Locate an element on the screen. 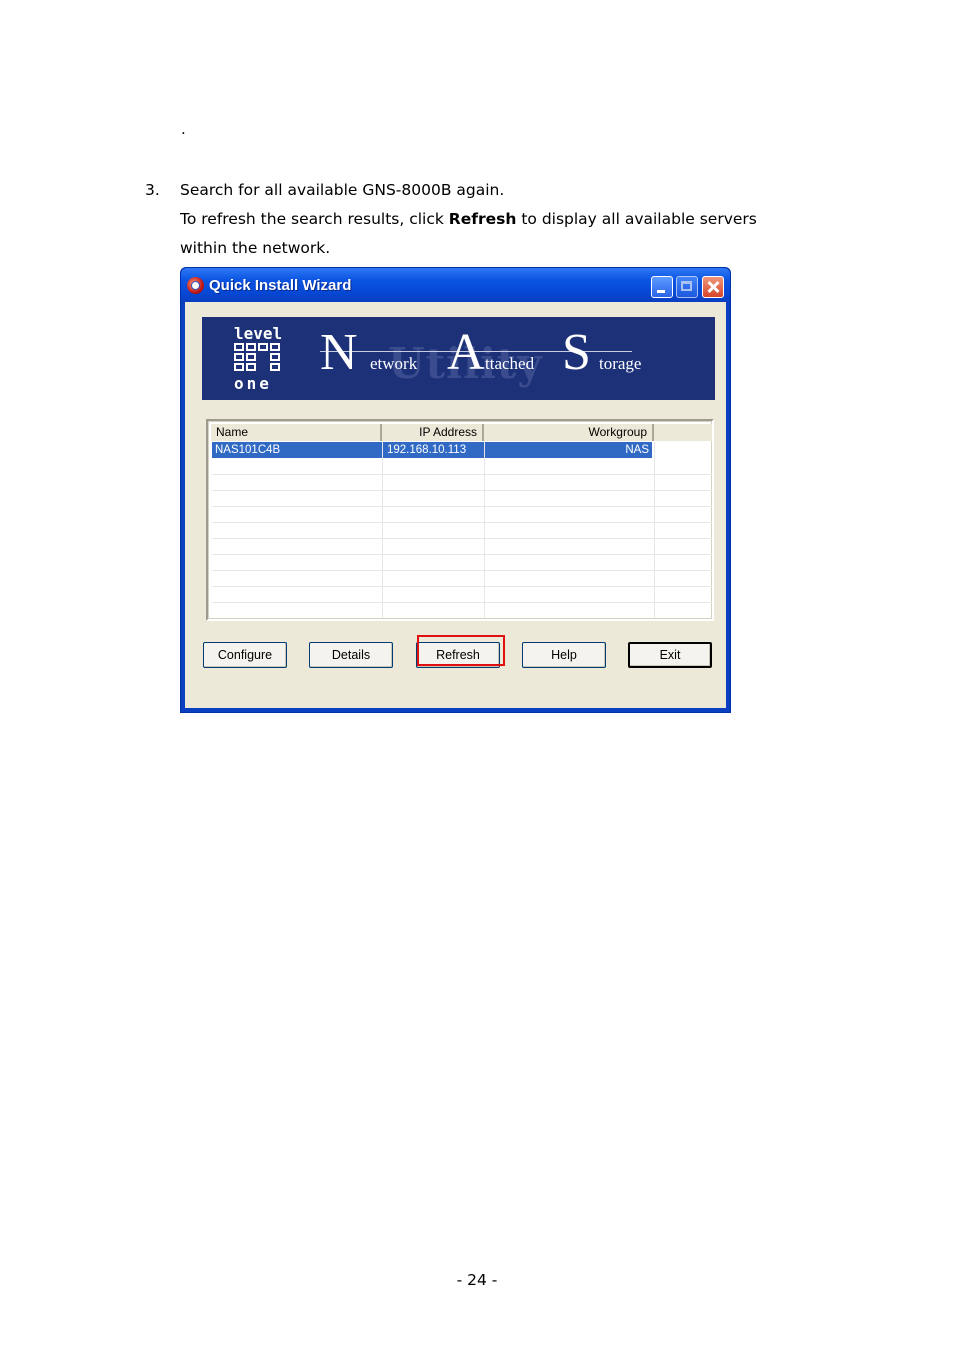 This screenshot has height=1351, width=954. cell-name: NAS101C4B is located at coordinates (297, 450).